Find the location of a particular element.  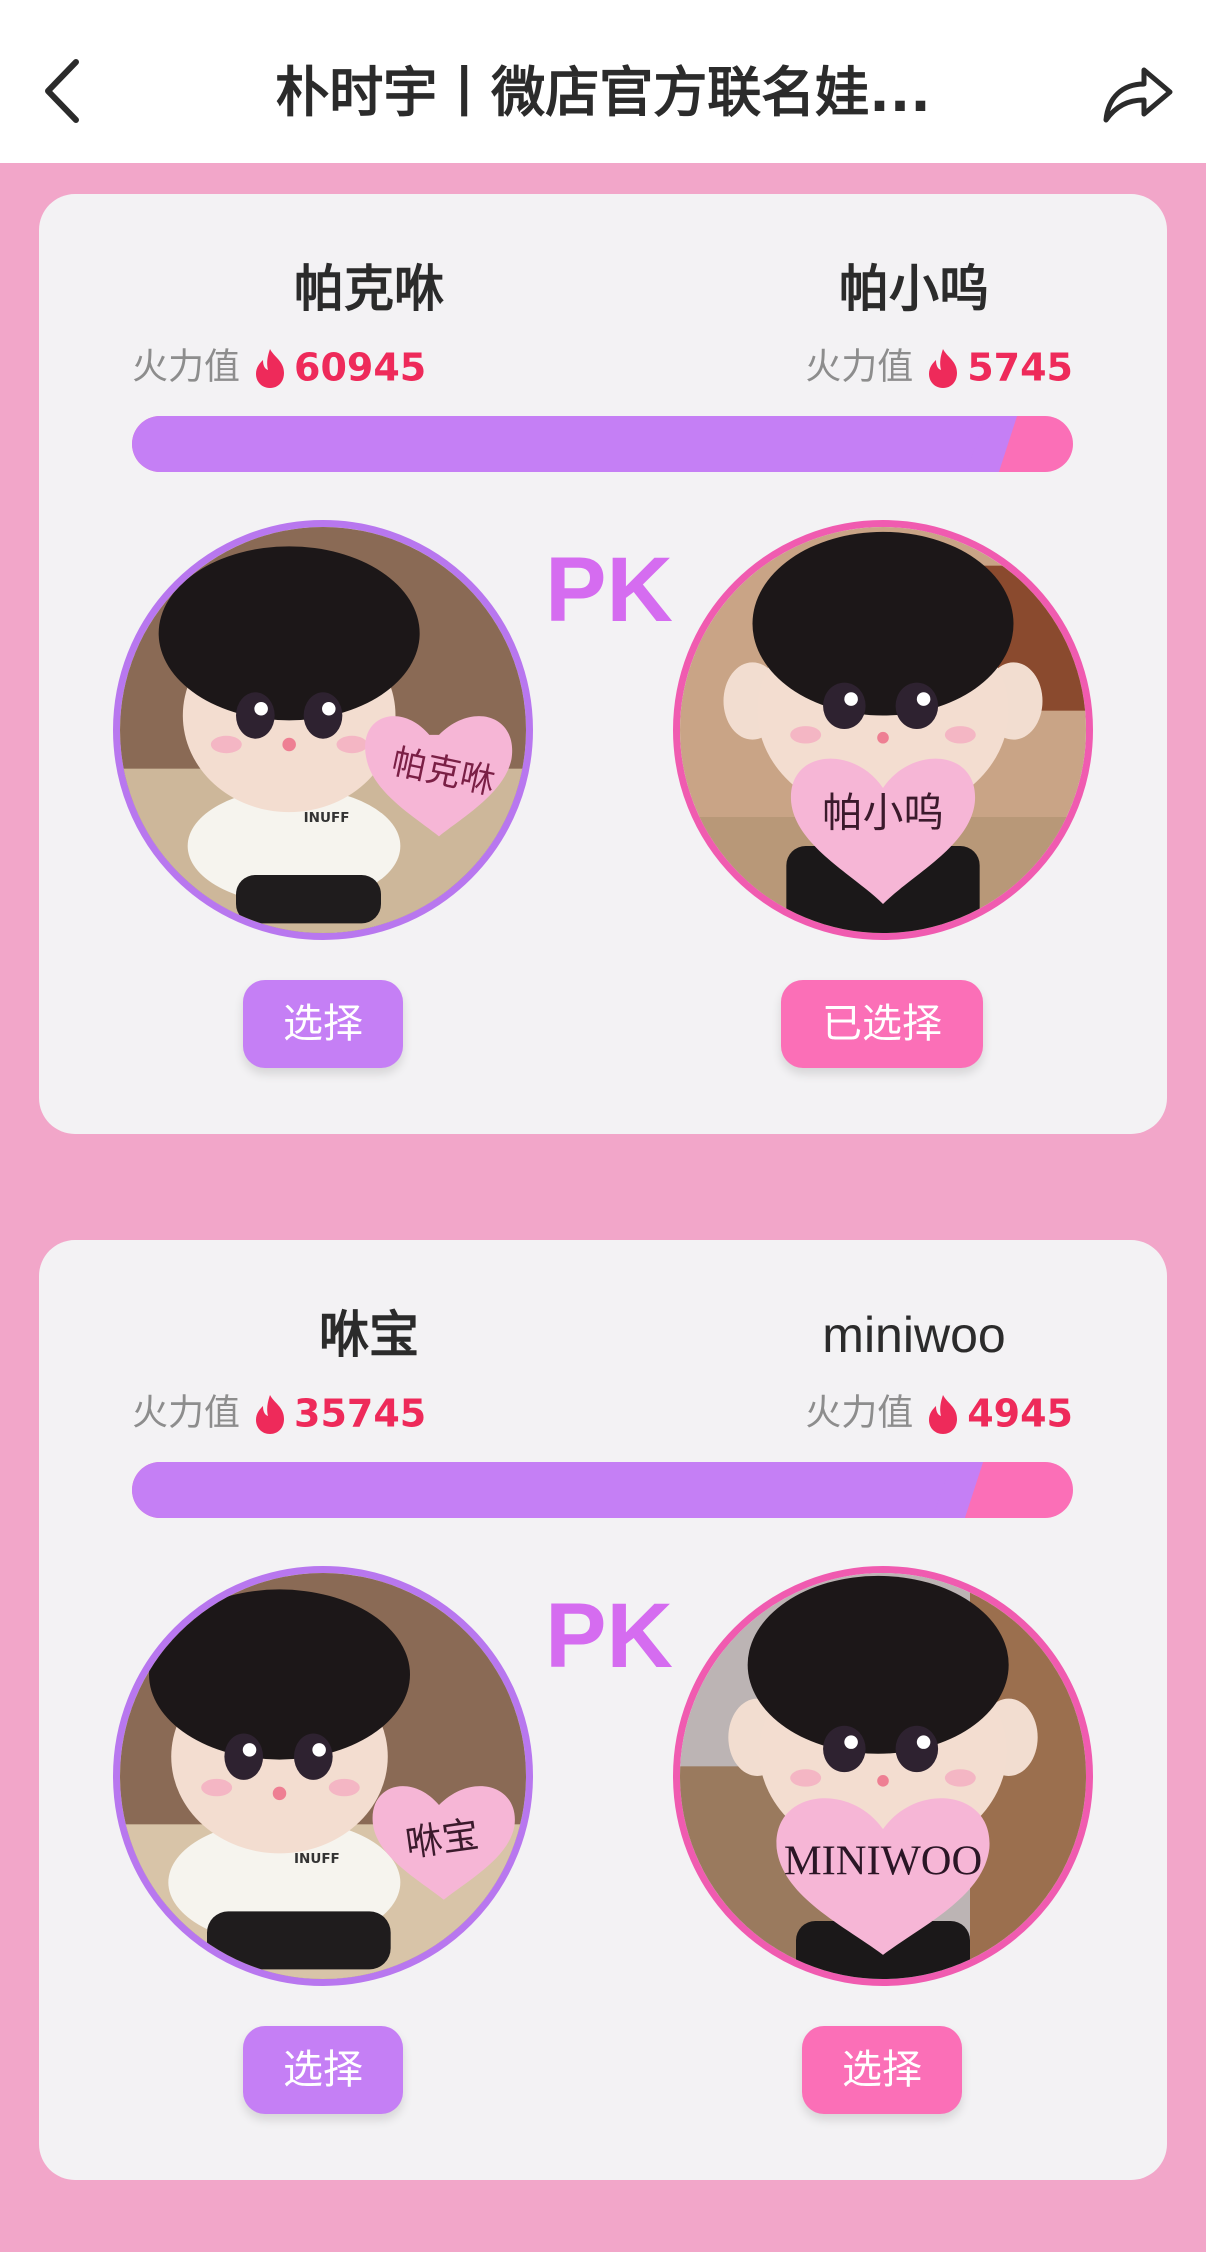

left-doll-photo: INUFF 咻宝 is located at coordinates (323, 1776).